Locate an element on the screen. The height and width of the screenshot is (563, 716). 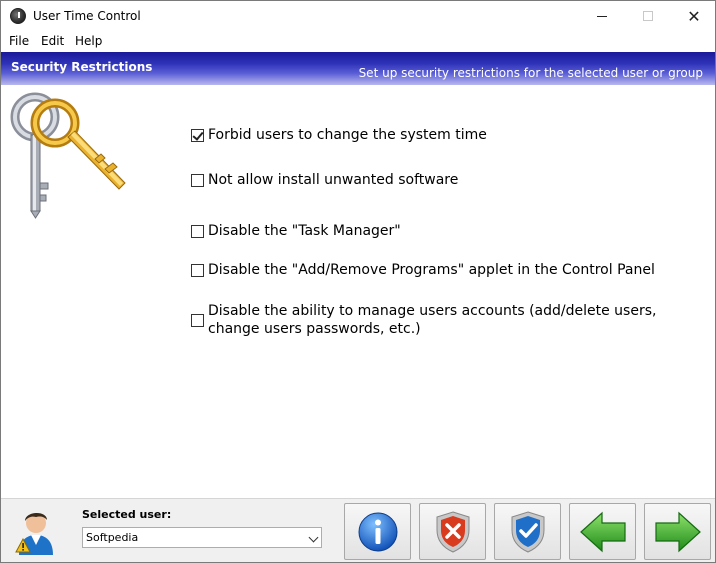
shield-cancel-icon is located at coordinates (452, 531).